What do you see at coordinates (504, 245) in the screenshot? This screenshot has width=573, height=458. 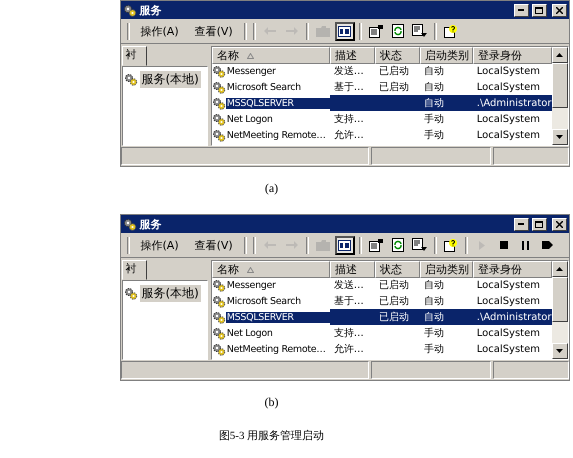 I see `stop-icon` at bounding box center [504, 245].